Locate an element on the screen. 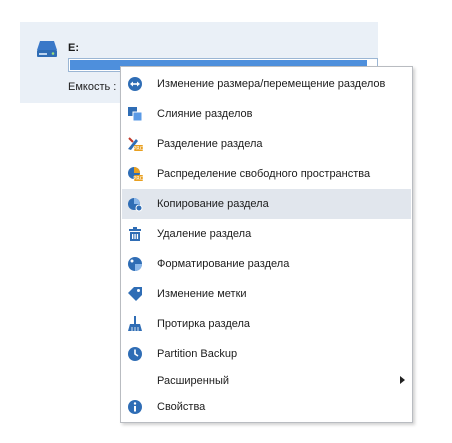 The image size is (452, 443). drive-letter: E: is located at coordinates (73, 48).